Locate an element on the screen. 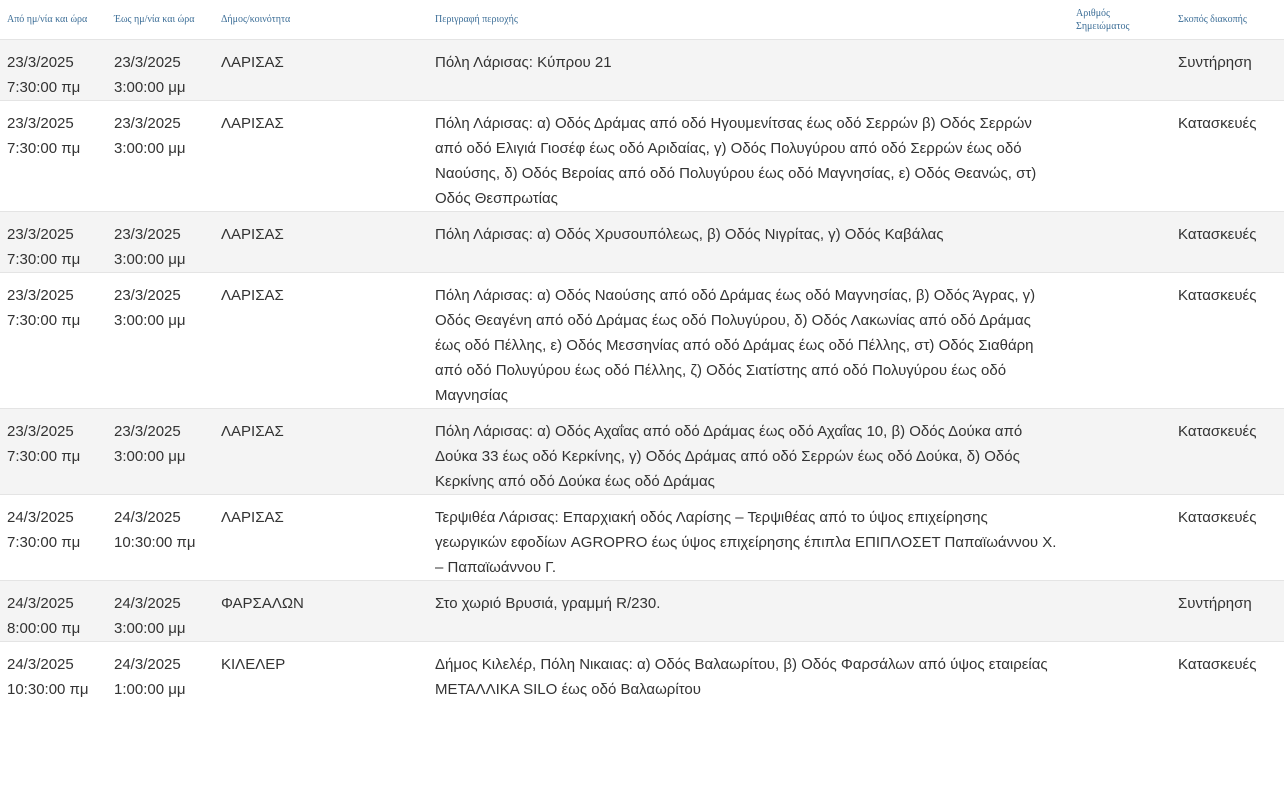 The width and height of the screenshot is (1284, 788). col-header-from: Από ημ/νία και ώρα is located at coordinates (53, 20).